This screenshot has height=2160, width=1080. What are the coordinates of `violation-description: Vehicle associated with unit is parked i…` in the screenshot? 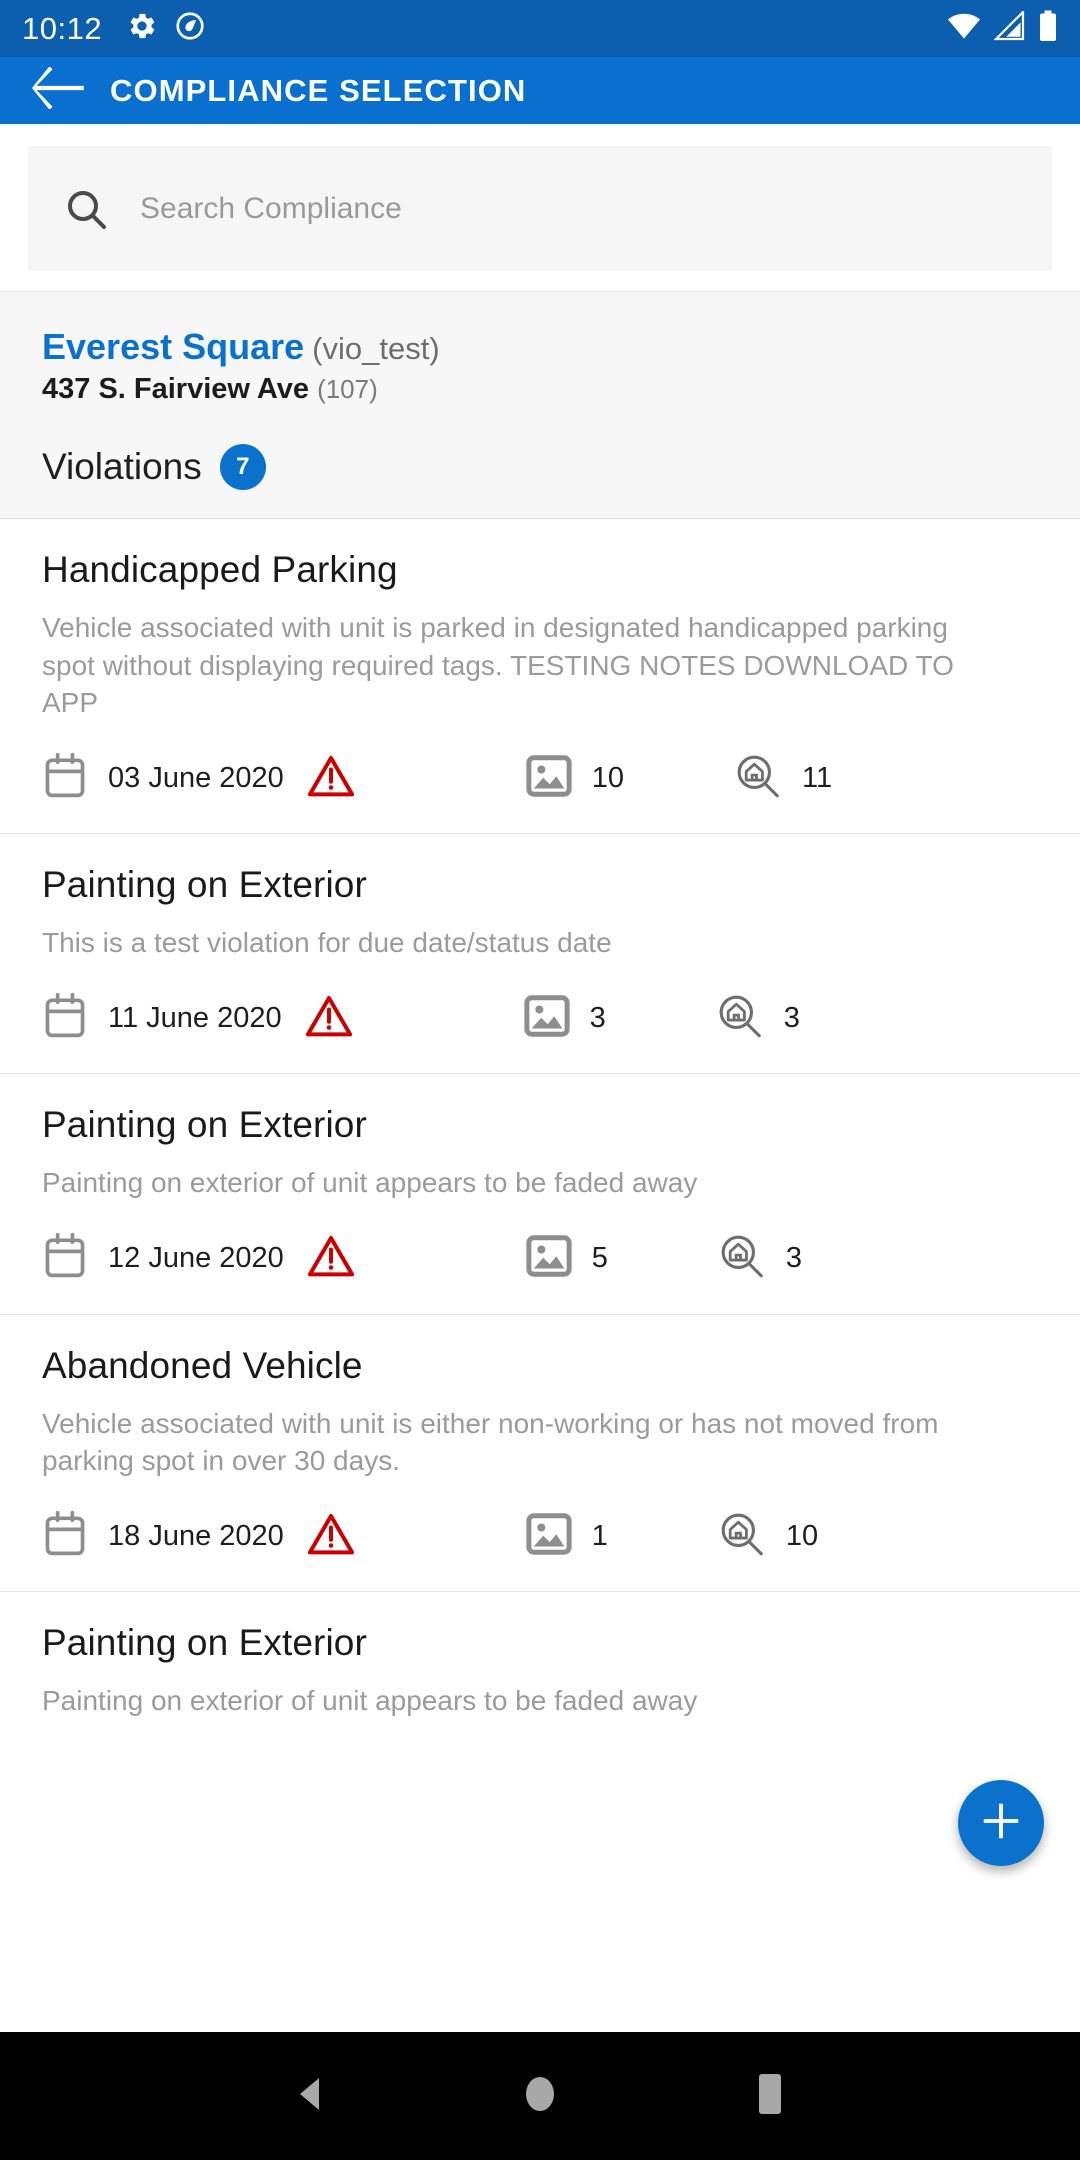 It's located at (498, 665).